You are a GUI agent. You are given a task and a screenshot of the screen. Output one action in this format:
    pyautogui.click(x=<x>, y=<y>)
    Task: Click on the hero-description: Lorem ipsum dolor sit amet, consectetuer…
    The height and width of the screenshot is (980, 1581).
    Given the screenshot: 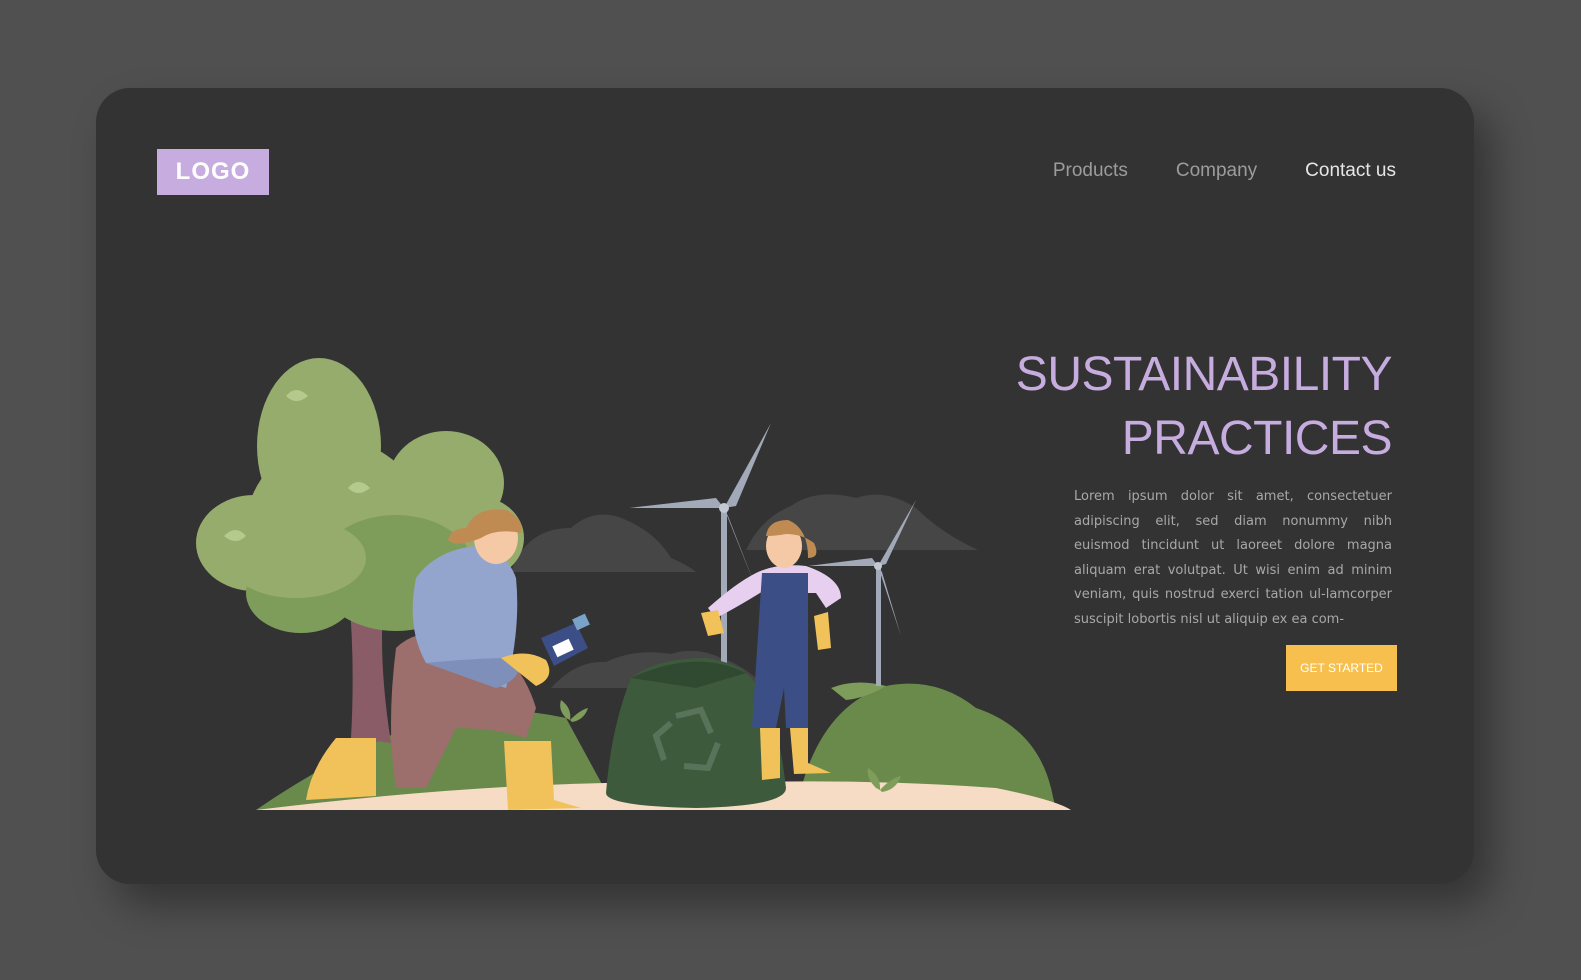 What is the action you would take?
    pyautogui.click(x=1233, y=558)
    